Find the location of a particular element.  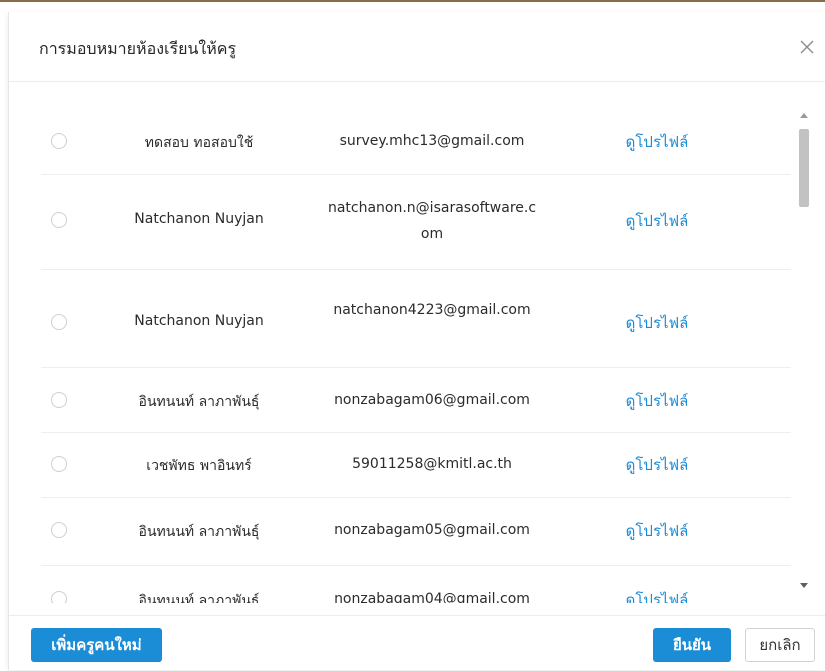

list-scrollbar is located at coordinates (804, 350).